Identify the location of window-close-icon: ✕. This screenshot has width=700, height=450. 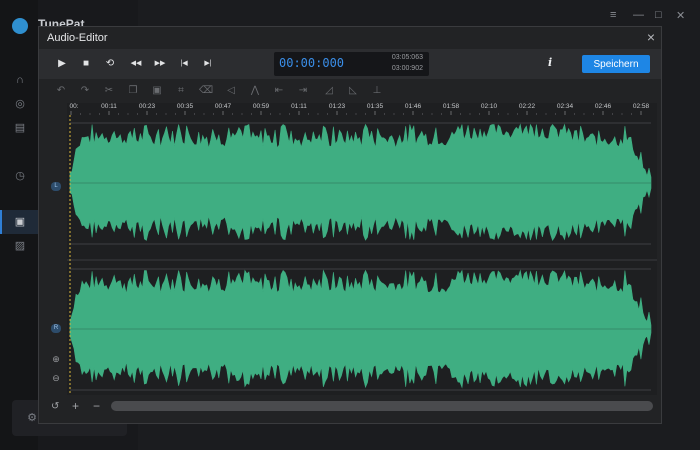
(680, 15).